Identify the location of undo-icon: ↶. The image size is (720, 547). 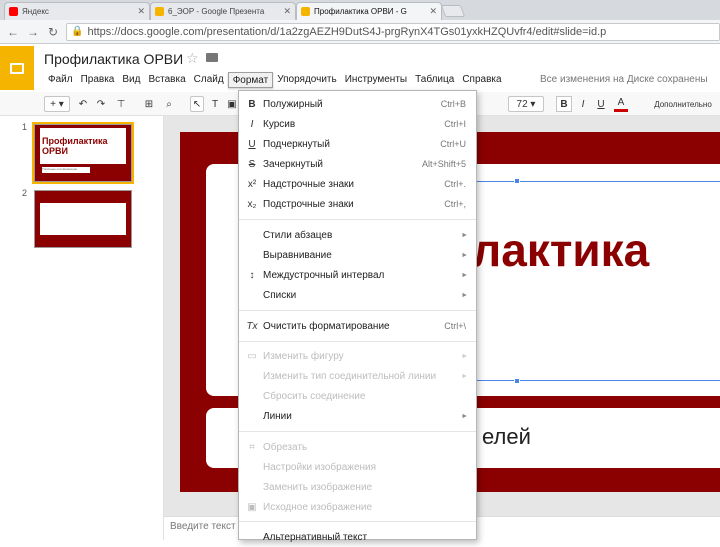
(83, 104).